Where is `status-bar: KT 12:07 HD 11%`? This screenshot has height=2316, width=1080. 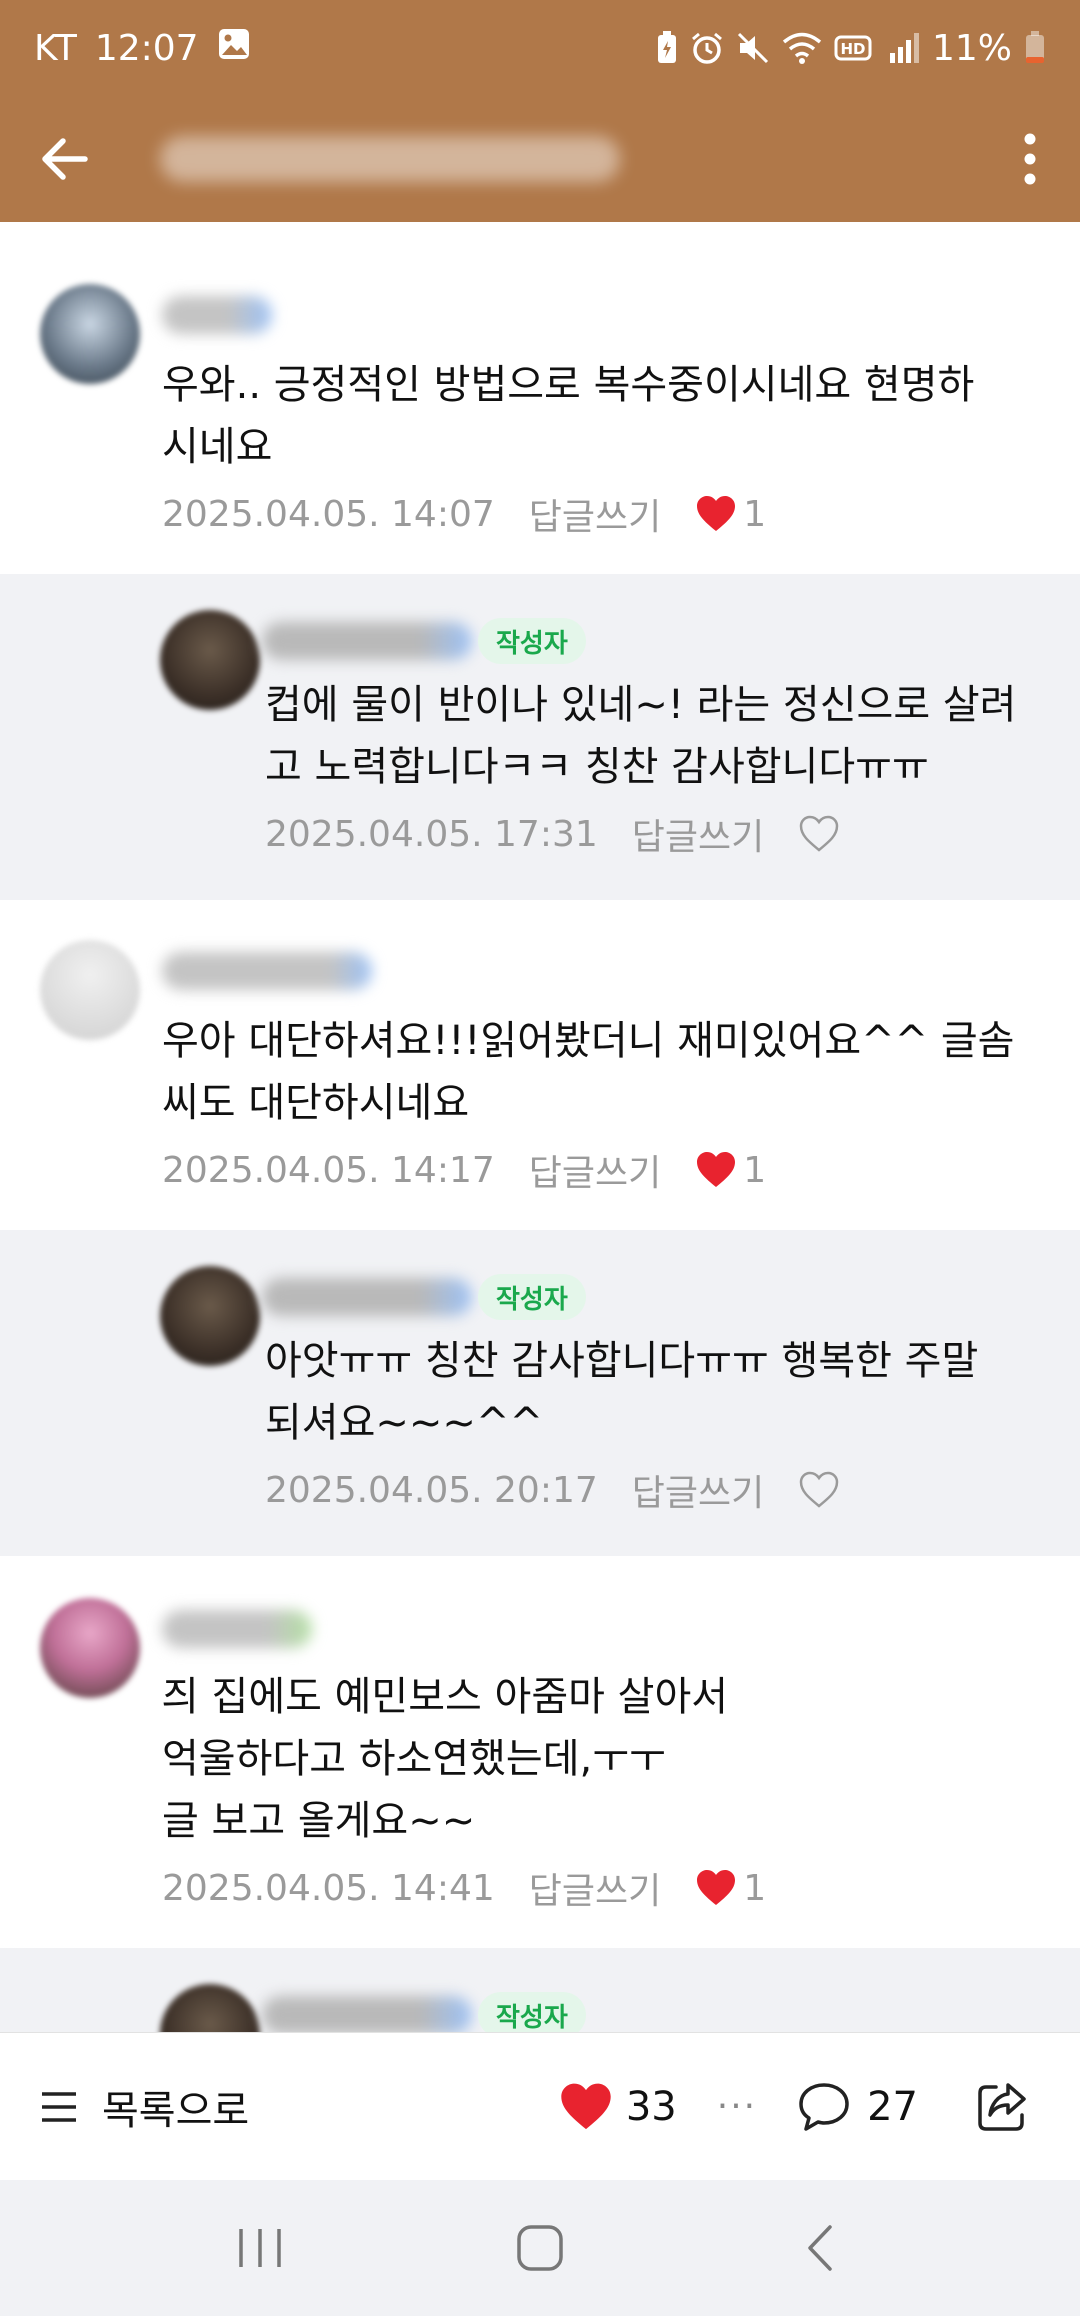 status-bar: KT 12:07 HD 11% is located at coordinates (540, 48).